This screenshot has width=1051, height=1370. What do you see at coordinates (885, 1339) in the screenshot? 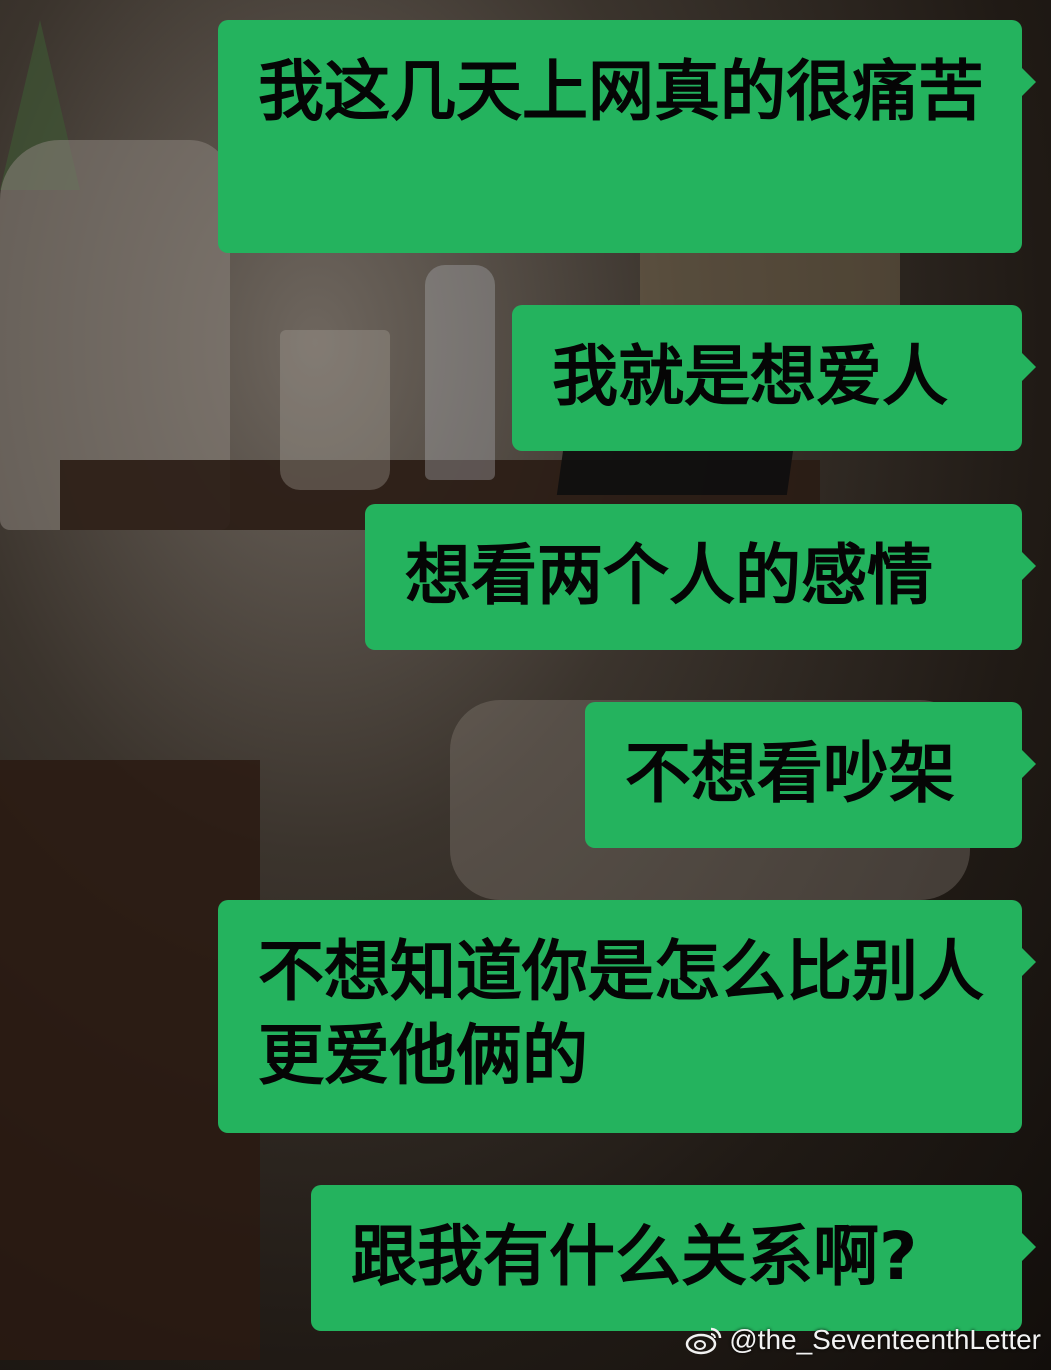
I see `watermark-text: @the_SeventeenthLetter` at bounding box center [885, 1339].